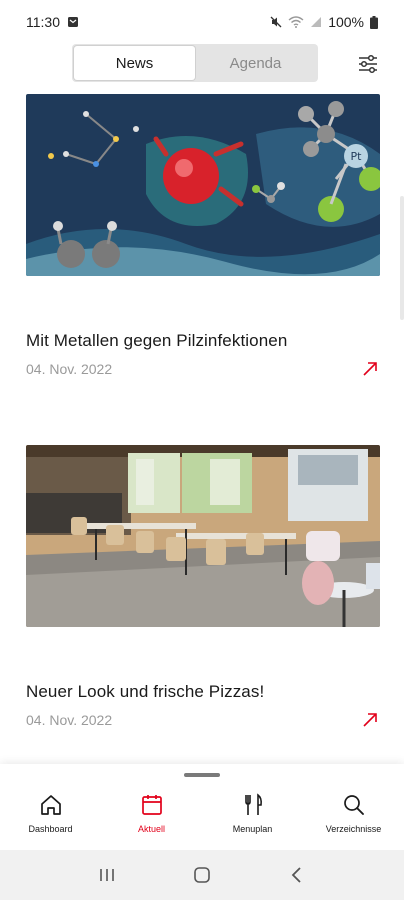 Image resolution: width=404 pixels, height=900 pixels. Describe the element at coordinates (346, 22) in the screenshot. I see `battery-percentage: 100%` at that location.